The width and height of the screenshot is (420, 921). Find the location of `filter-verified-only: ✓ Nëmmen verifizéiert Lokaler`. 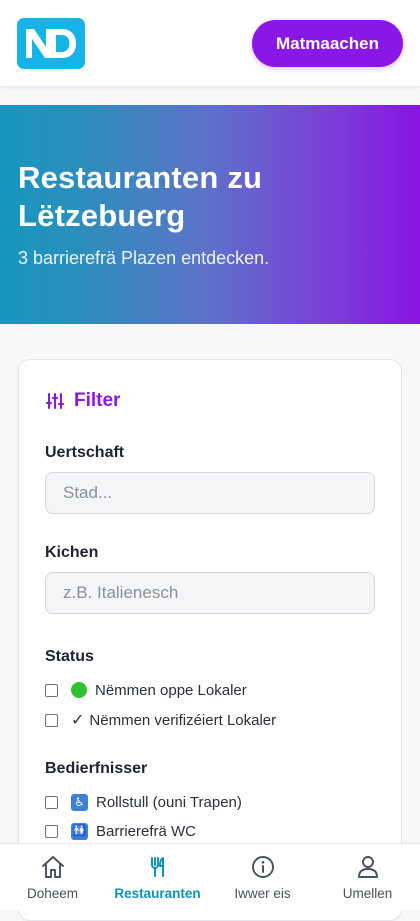

filter-verified-only: ✓ Nëmmen verifizéiert Lokaler is located at coordinates (160, 720).